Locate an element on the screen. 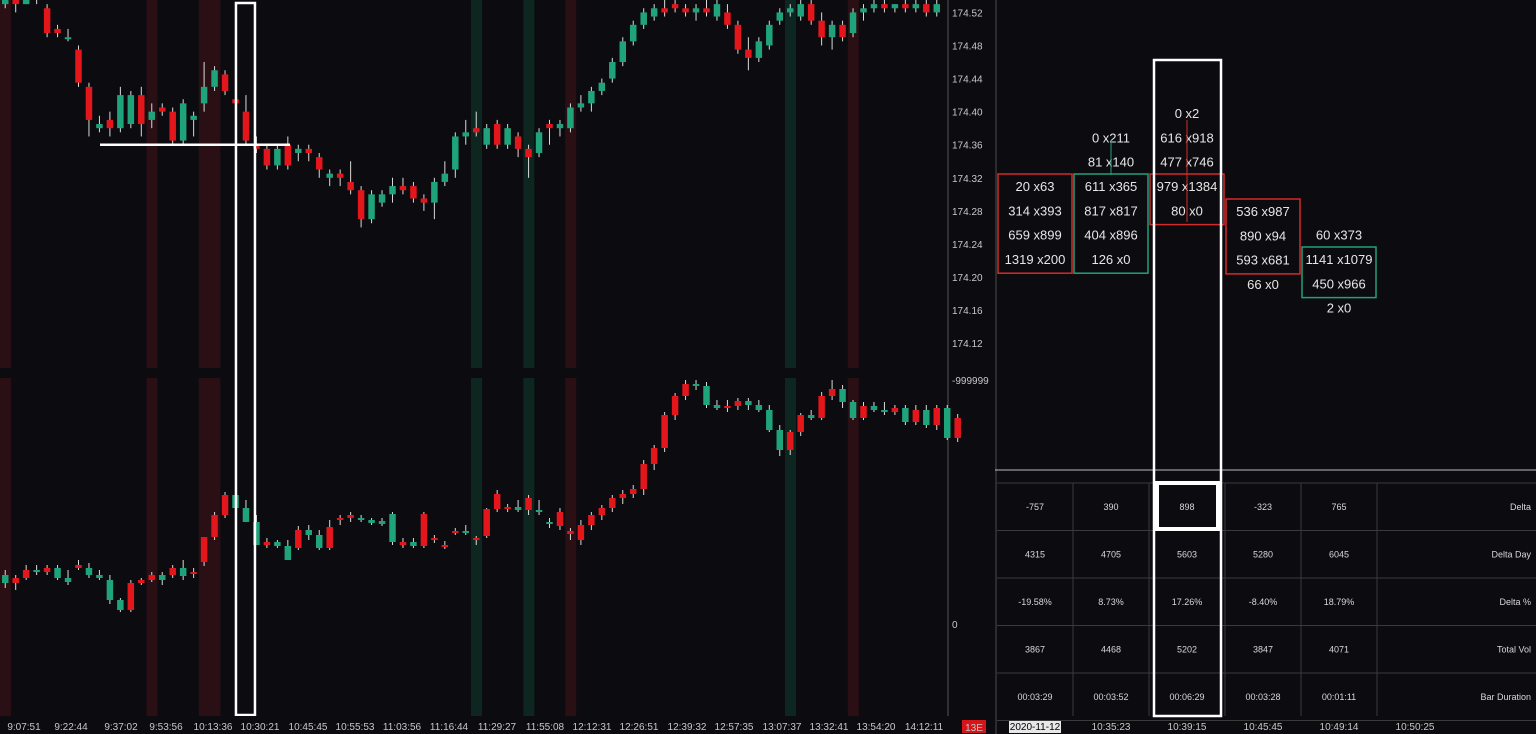 The image size is (1536, 734). table-cell-delta: -757 is located at coordinates (1035, 507).